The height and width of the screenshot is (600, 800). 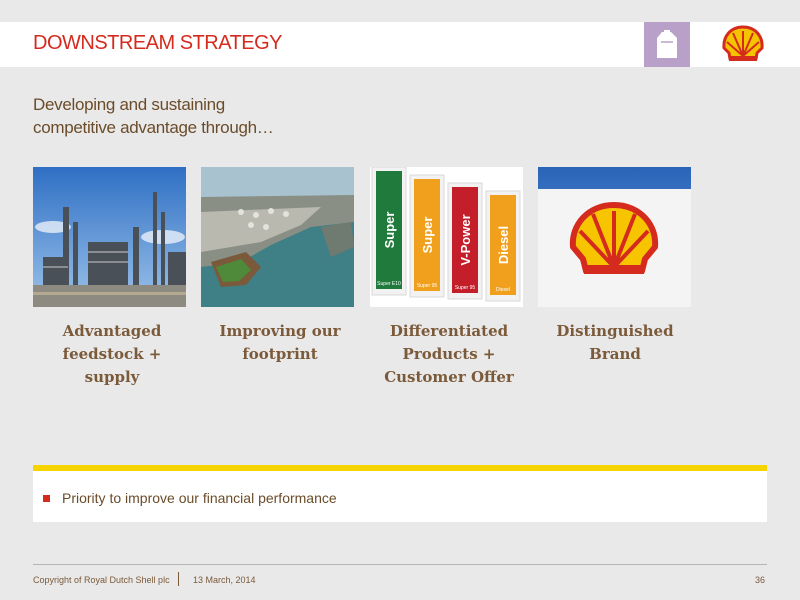 I want to click on slide-title: DOWNSTREAM STRATEGY, so click(x=158, y=43).